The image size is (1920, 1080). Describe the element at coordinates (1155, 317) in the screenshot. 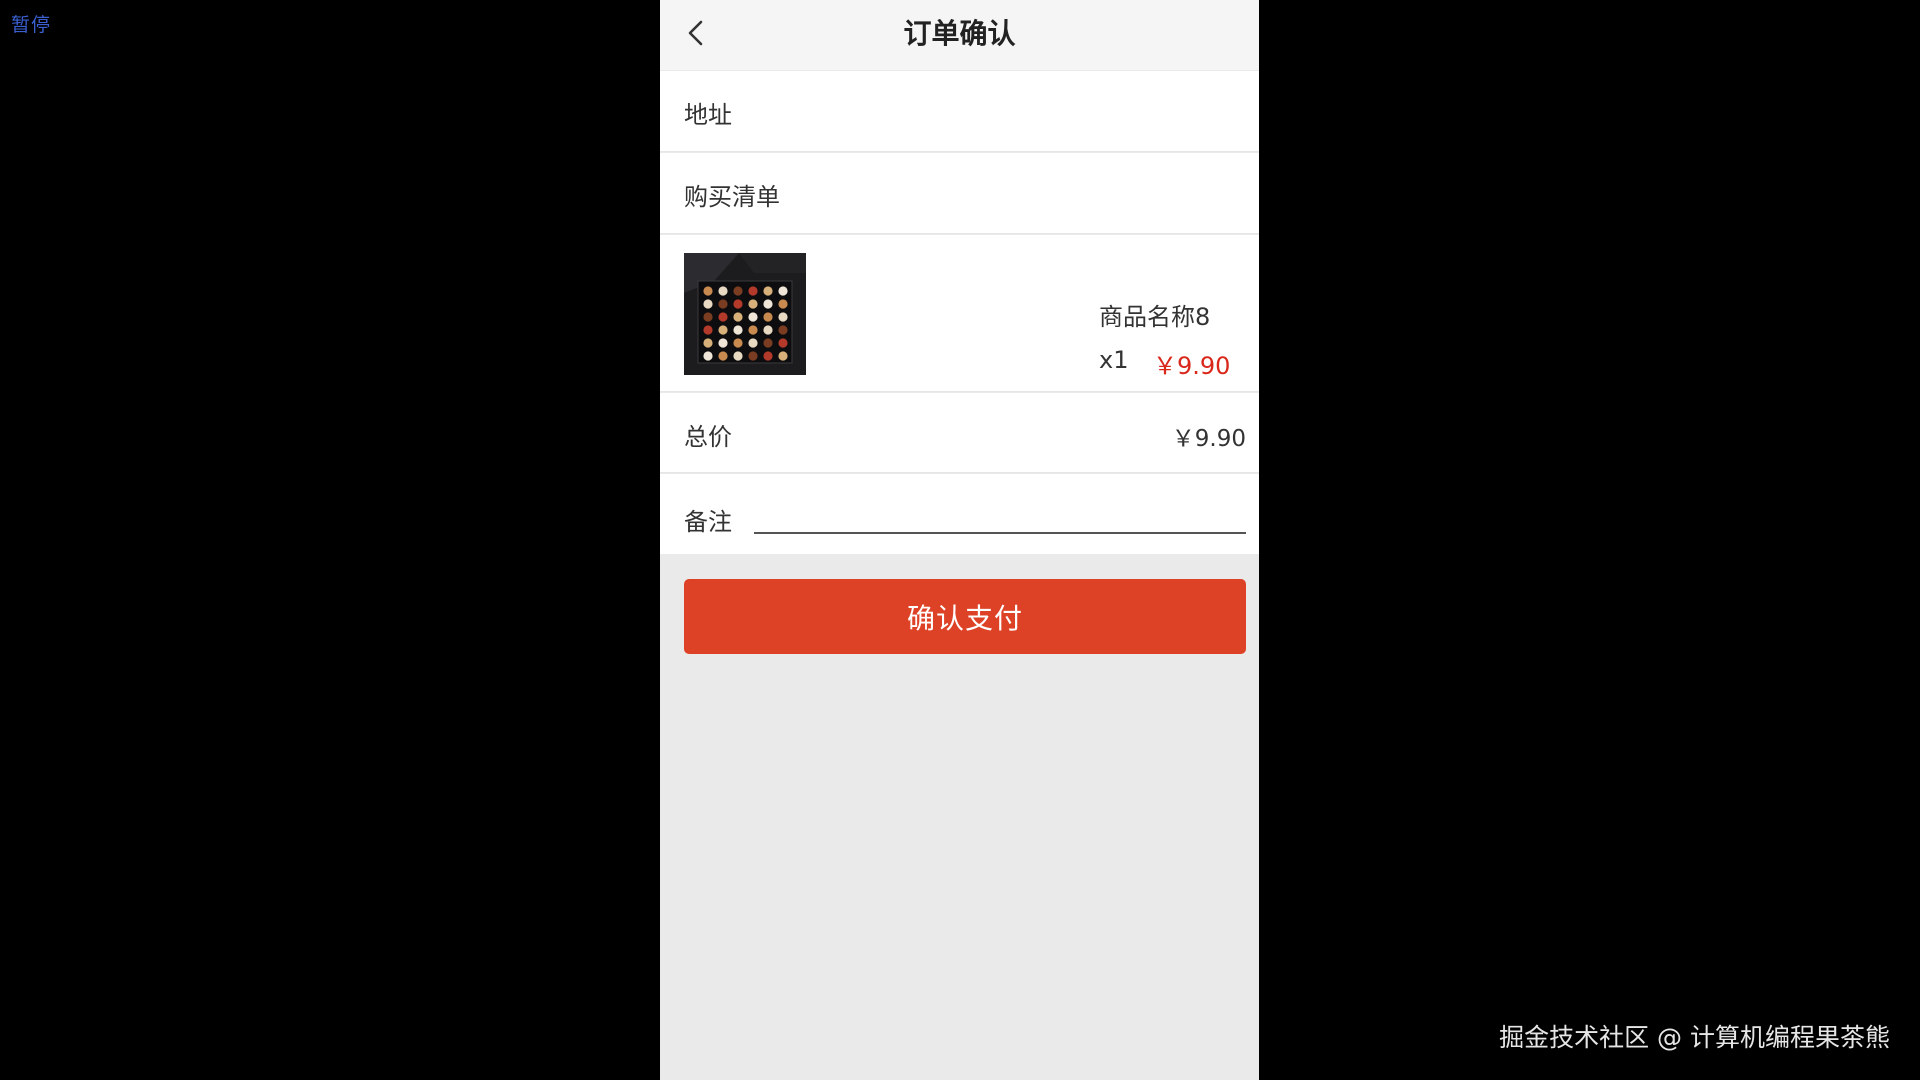

I see `product-name: 商品名称8` at that location.